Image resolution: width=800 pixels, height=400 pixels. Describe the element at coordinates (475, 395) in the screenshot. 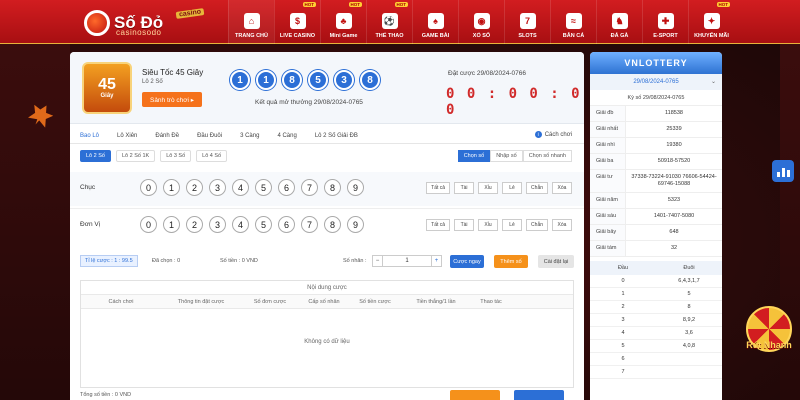

I see `footer-orange-button` at that location.